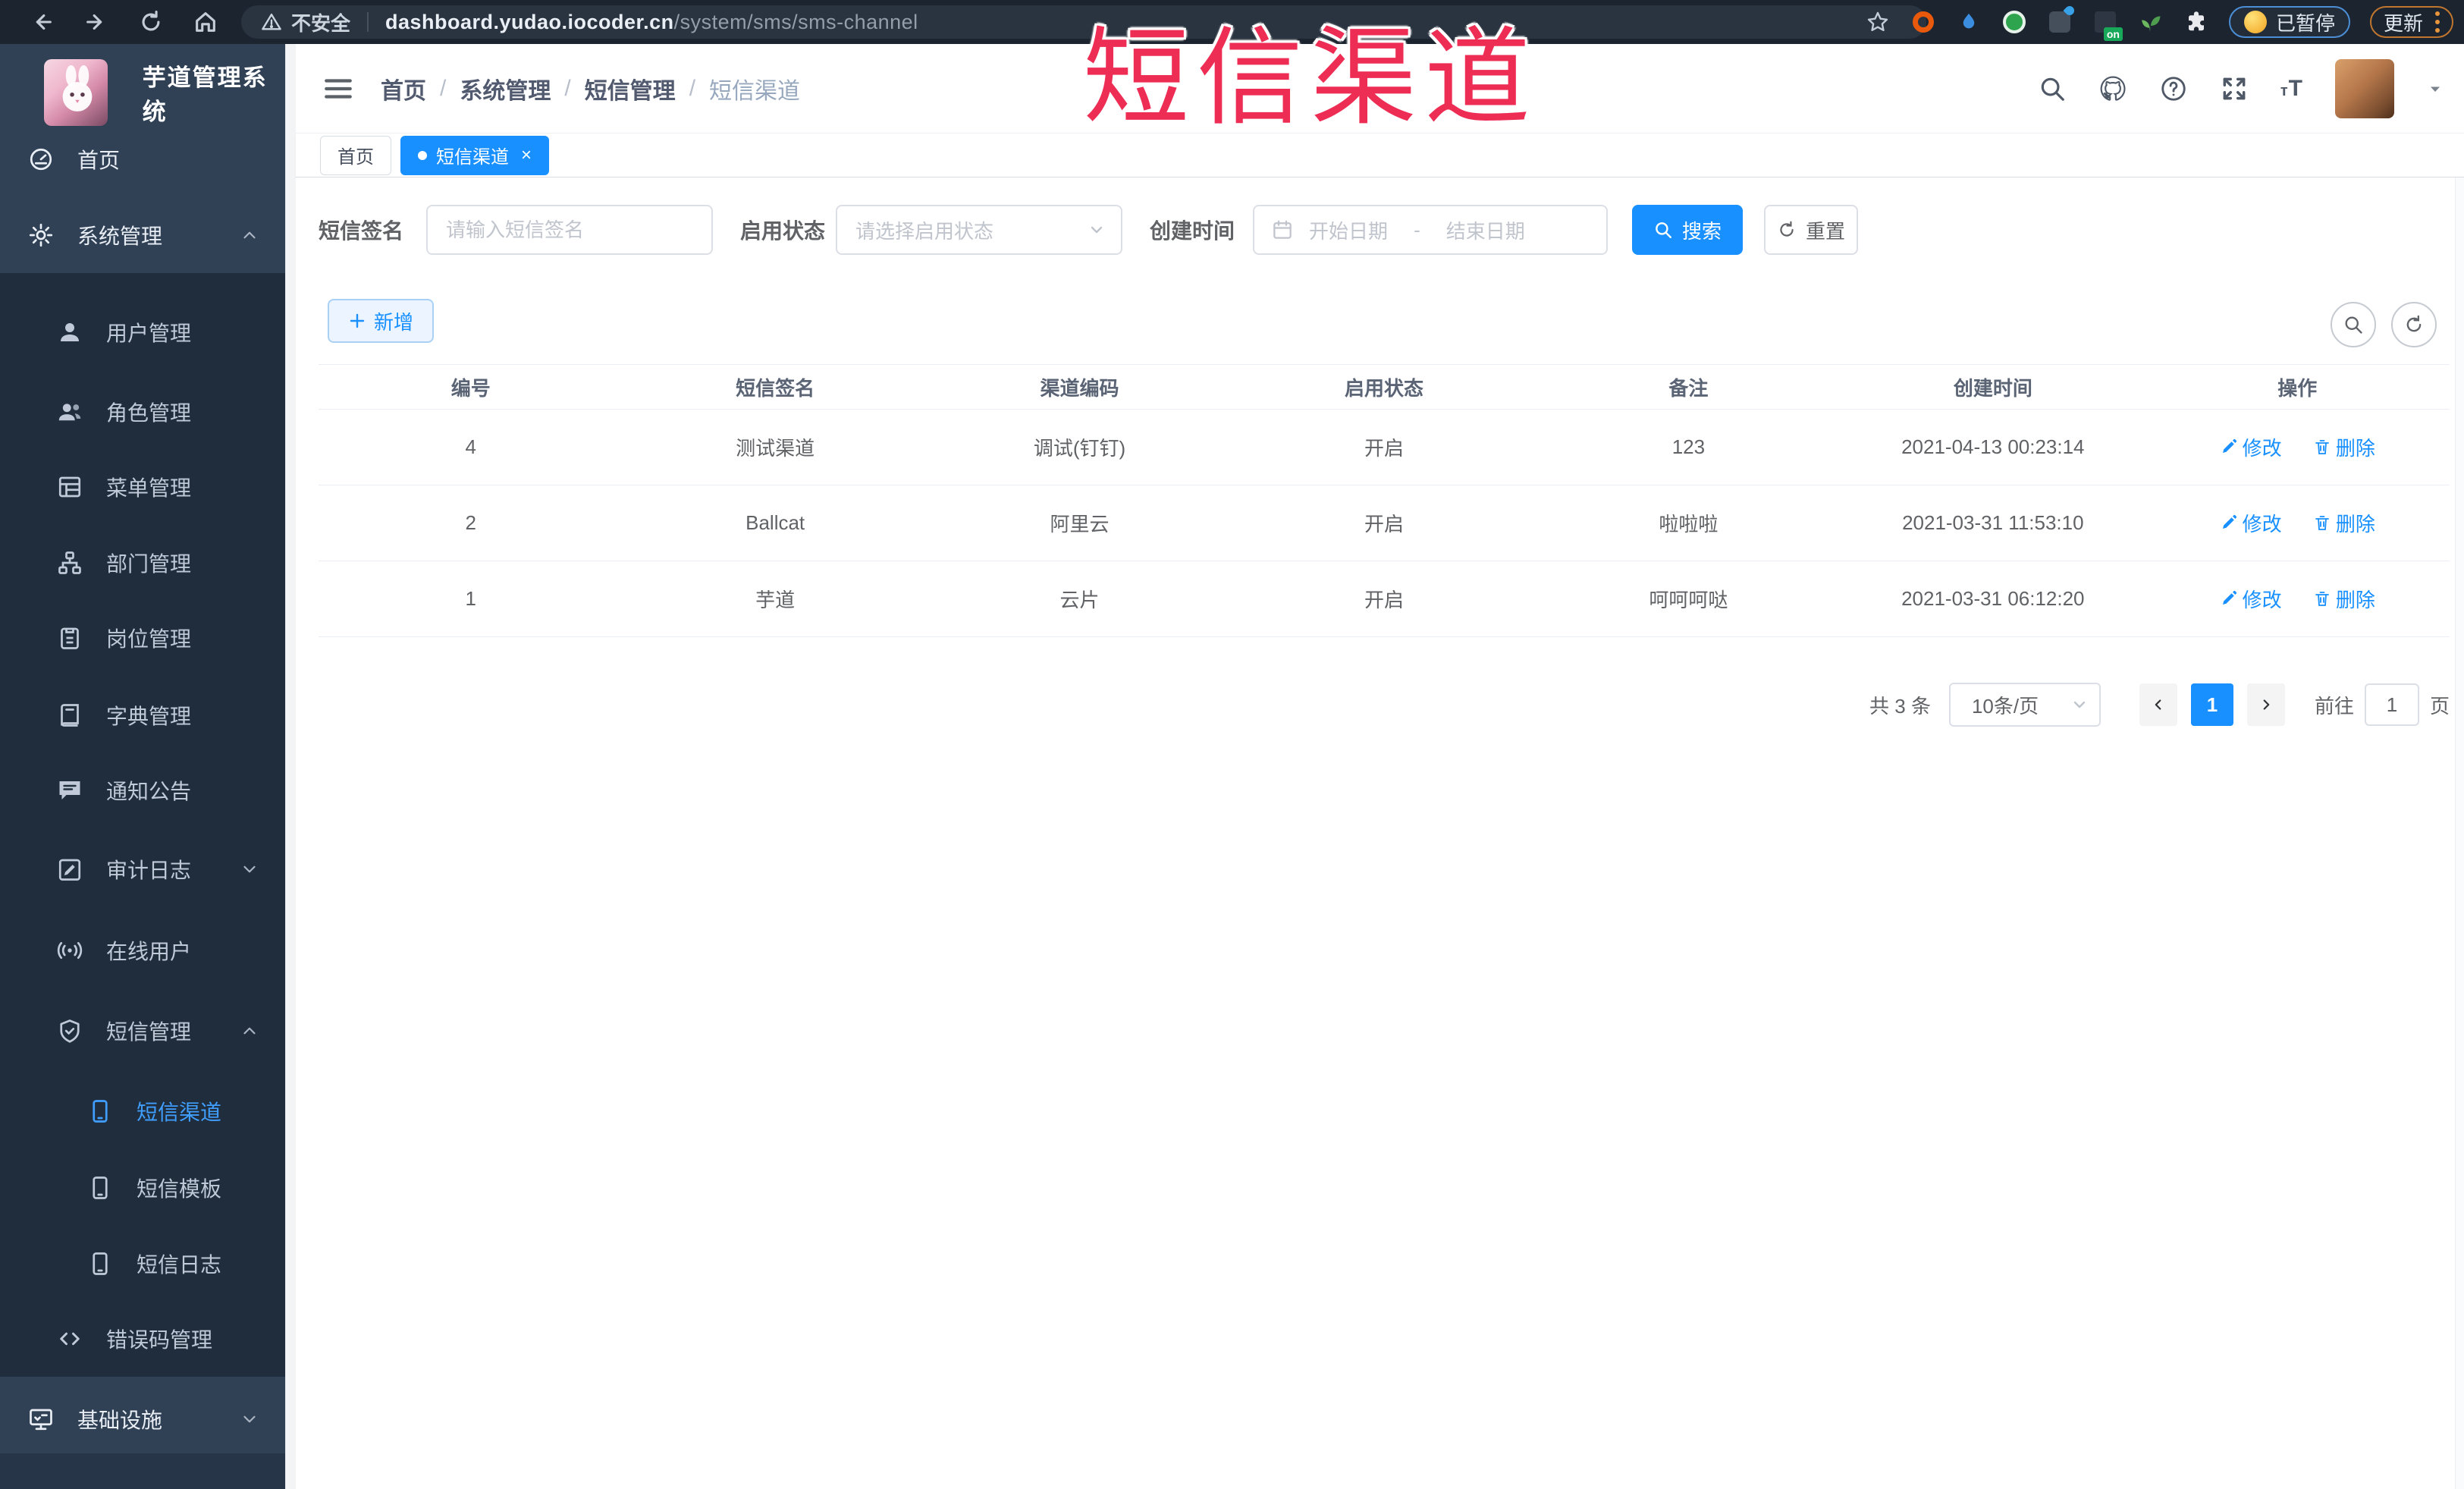 Image resolution: width=2464 pixels, height=1489 pixels. Describe the element at coordinates (143, 638) in the screenshot. I see `sidebar-item-posts: 岗位管理` at that location.